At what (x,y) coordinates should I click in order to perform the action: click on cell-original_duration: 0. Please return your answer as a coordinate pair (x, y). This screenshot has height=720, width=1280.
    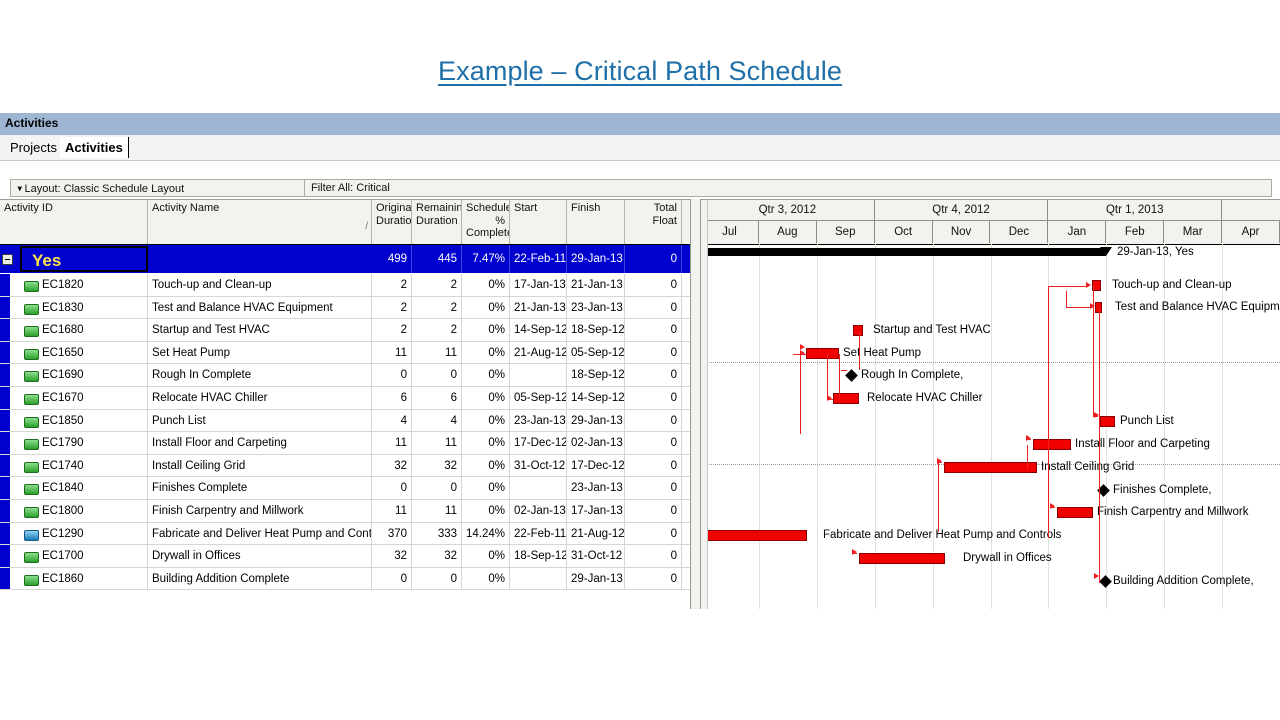
    Looking at the image, I should click on (392, 488).